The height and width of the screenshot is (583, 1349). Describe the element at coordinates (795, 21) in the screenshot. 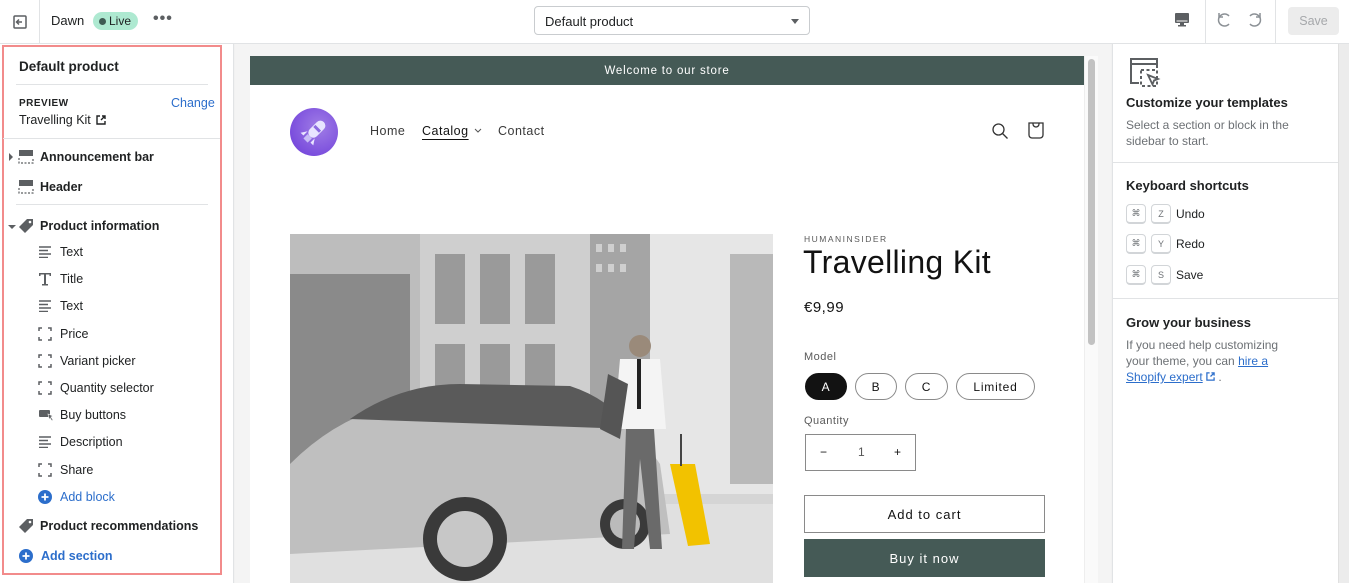

I see `caret-down-icon` at that location.